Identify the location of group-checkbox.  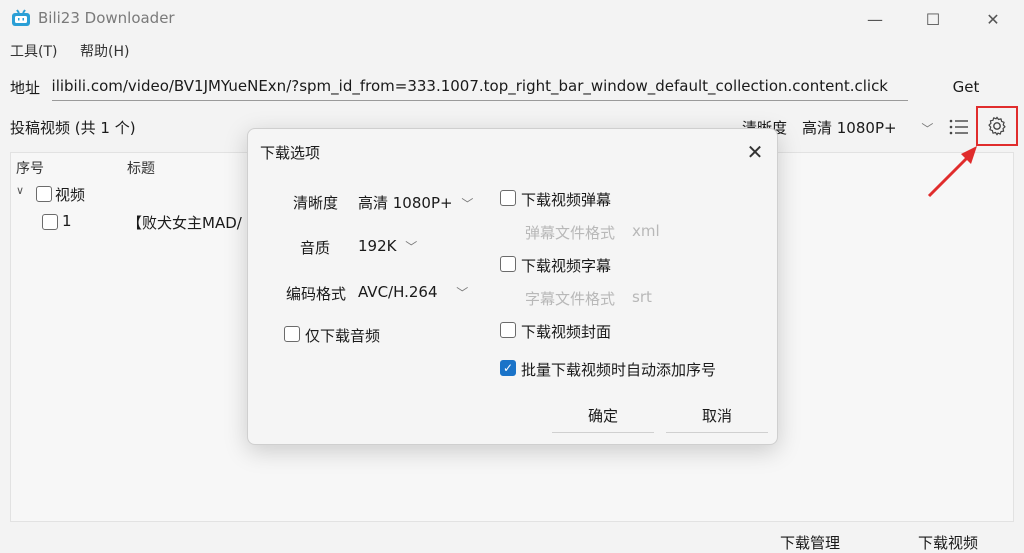
(44, 194).